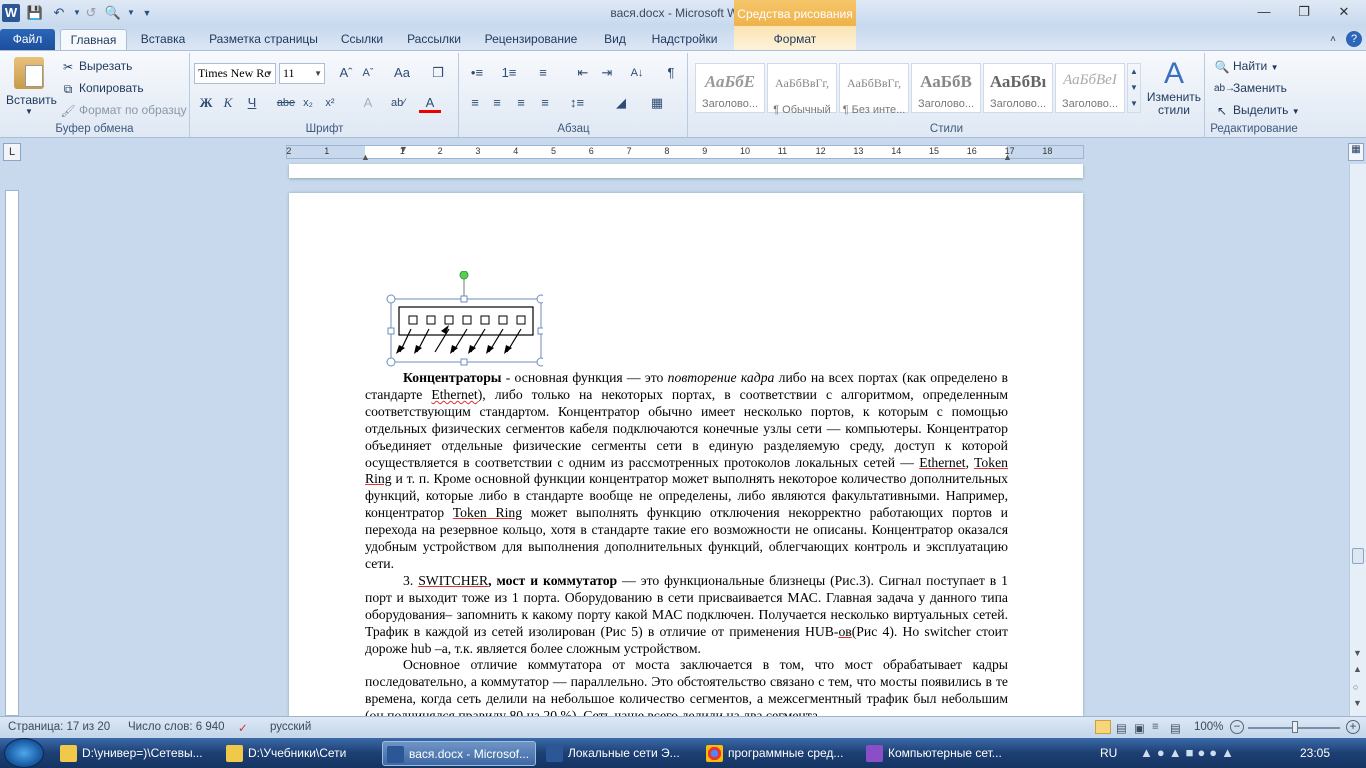 The image size is (1366, 768). I want to click on tab-view: Вид, so click(615, 39).